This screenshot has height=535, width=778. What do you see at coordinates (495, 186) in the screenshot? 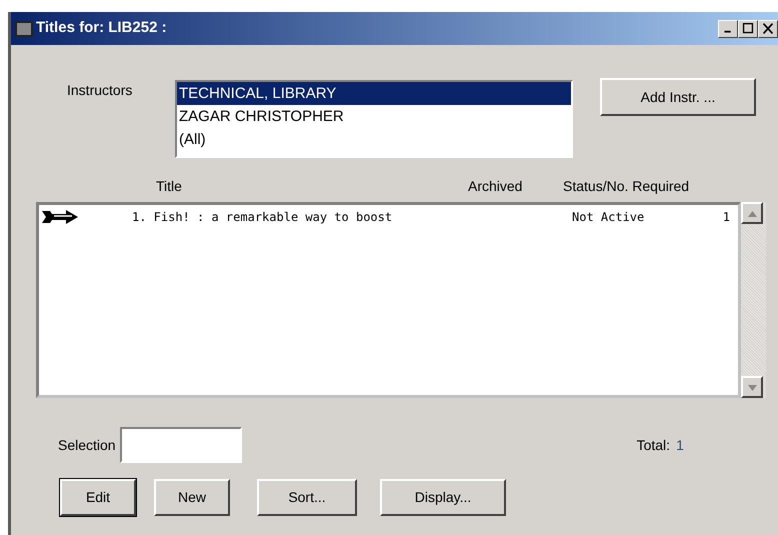
I see `column-header: Archived` at bounding box center [495, 186].